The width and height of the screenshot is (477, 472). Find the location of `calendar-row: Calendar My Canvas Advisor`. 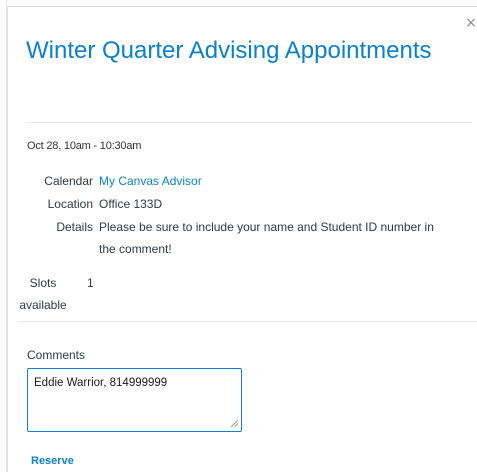

calendar-row: Calendar My Canvas Advisor is located at coordinates (114, 181).